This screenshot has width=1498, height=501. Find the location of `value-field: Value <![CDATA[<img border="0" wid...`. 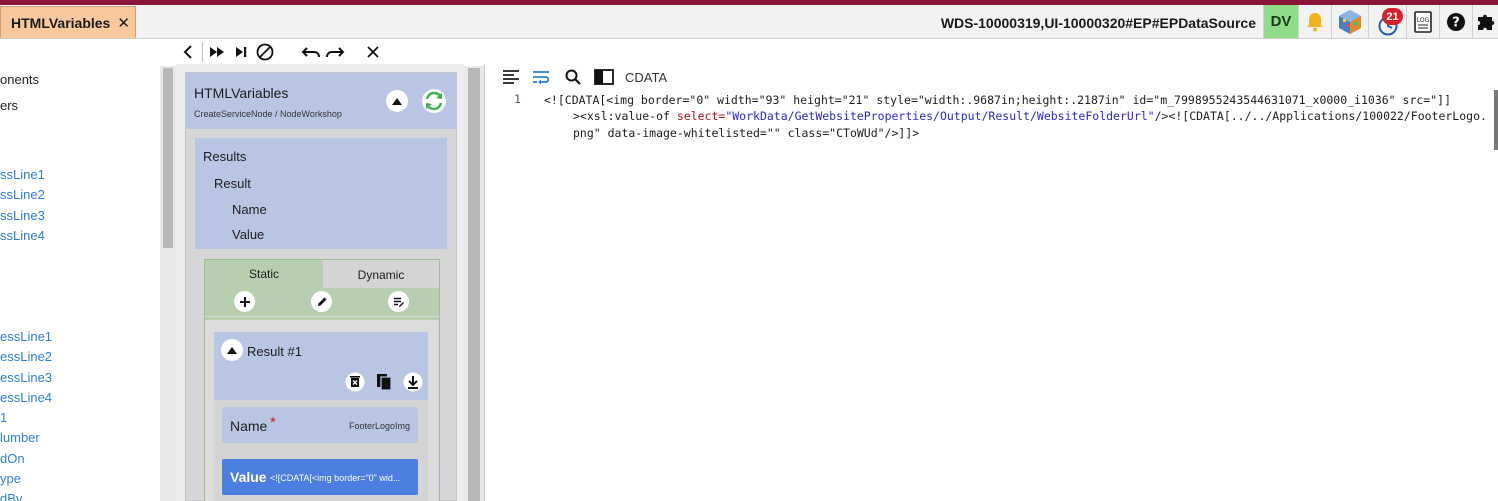

value-field: Value <![CDATA[<img border="0" wid... is located at coordinates (320, 477).